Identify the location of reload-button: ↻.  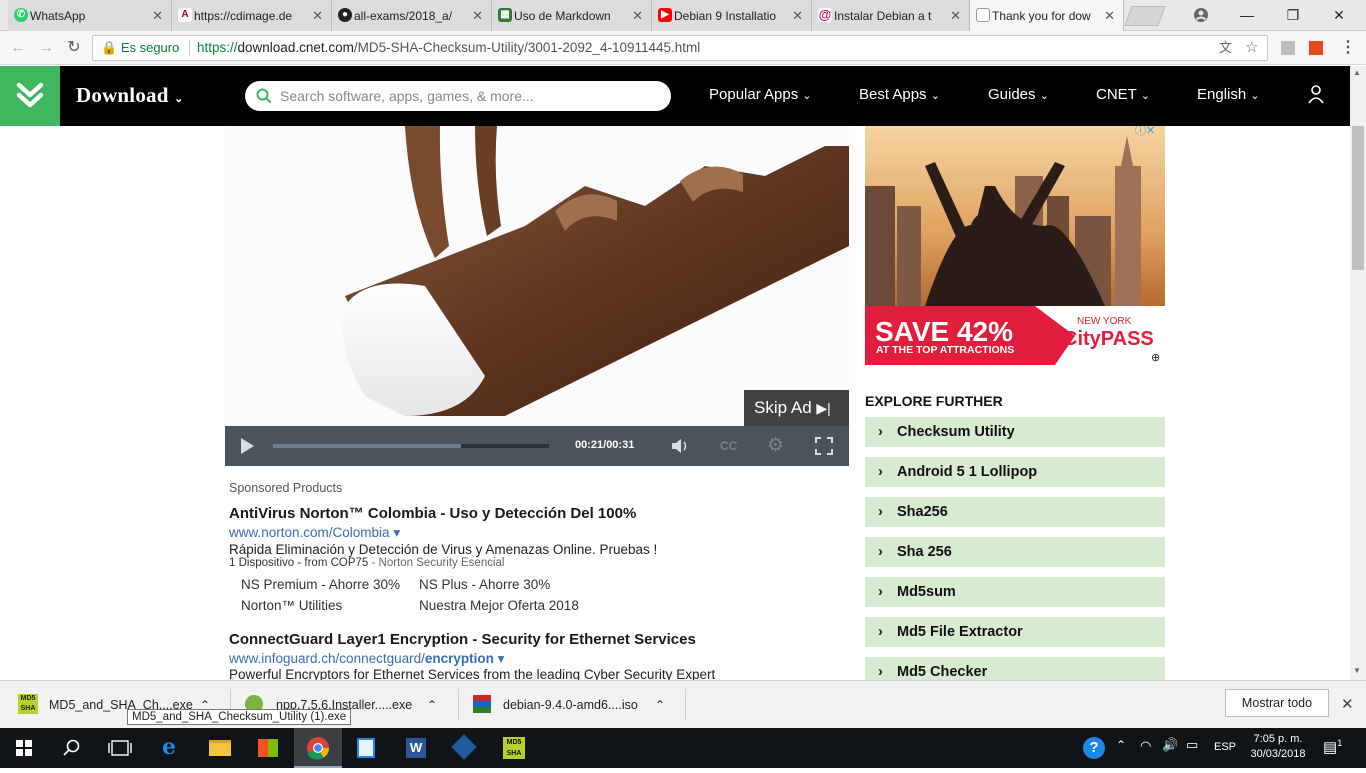
(74, 48).